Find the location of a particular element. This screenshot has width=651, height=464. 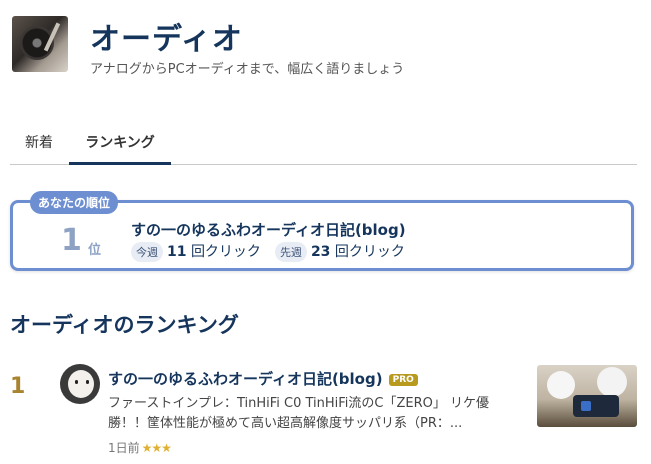

category-description: アナログからPCオーディオまで、幅広く語りましょう is located at coordinates (247, 69).